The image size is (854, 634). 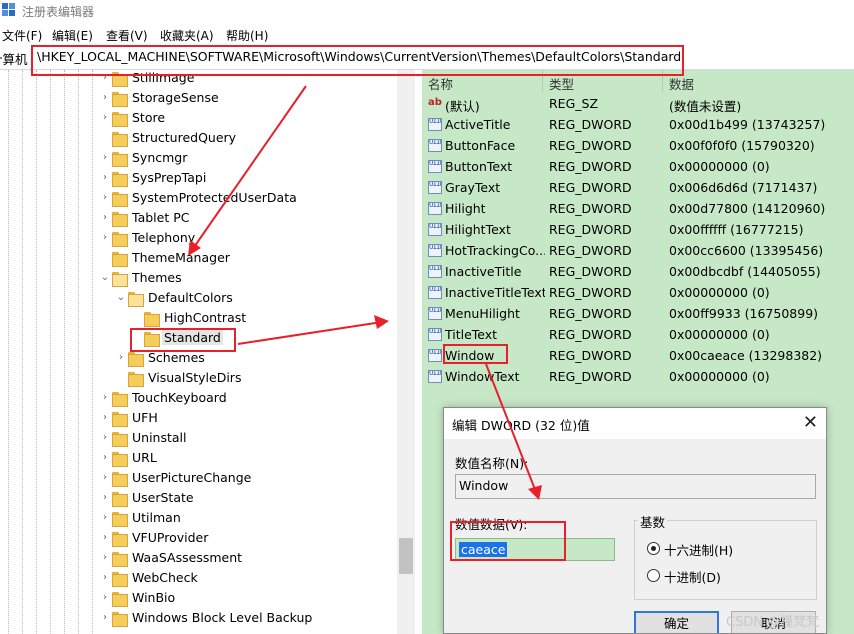 I want to click on list-item: 0110 WindowText REG_DWORD 0x00000000 (0), so click(x=638, y=376).